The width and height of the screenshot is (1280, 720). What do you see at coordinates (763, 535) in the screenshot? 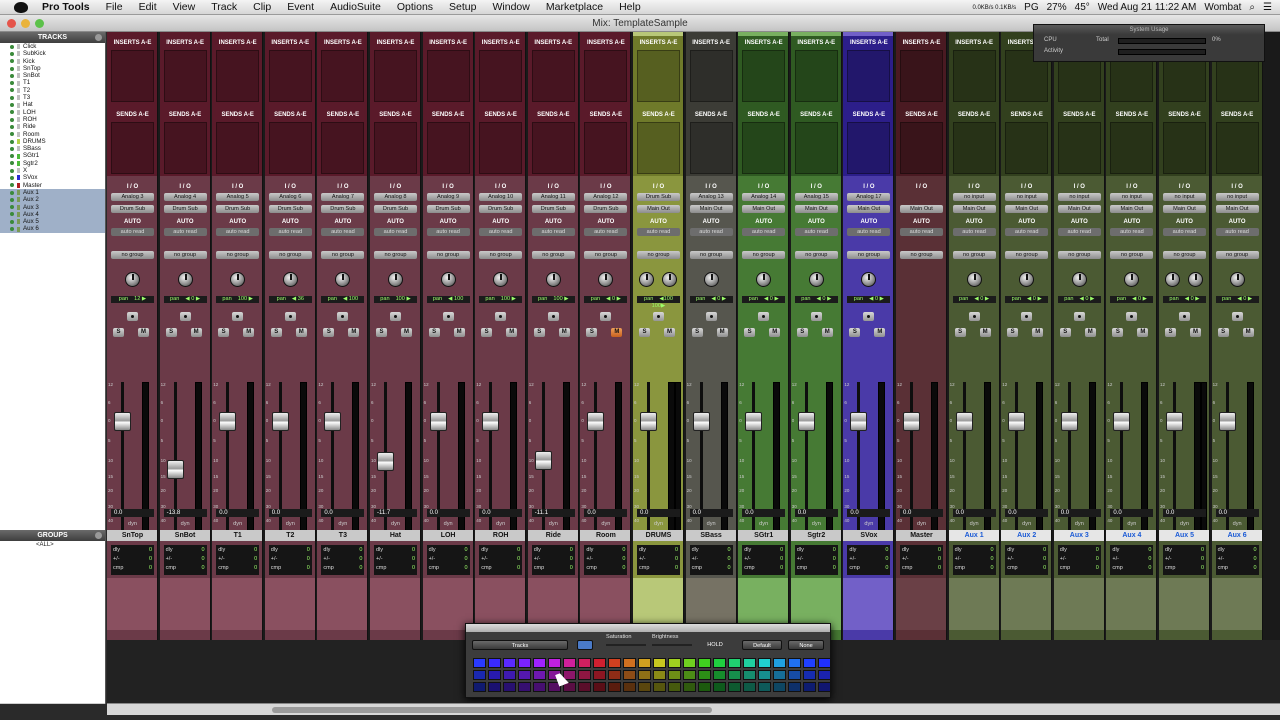
I see `track-name-button: SGtr1` at bounding box center [763, 535].